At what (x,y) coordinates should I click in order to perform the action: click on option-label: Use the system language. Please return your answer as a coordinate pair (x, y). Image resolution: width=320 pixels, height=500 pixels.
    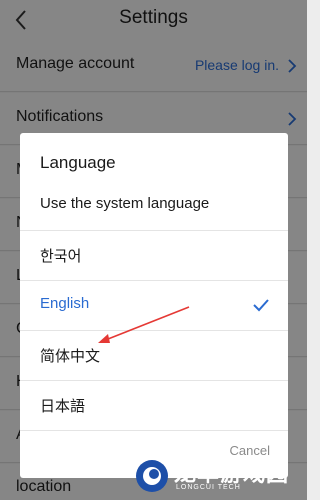
    Looking at the image, I should click on (125, 203).